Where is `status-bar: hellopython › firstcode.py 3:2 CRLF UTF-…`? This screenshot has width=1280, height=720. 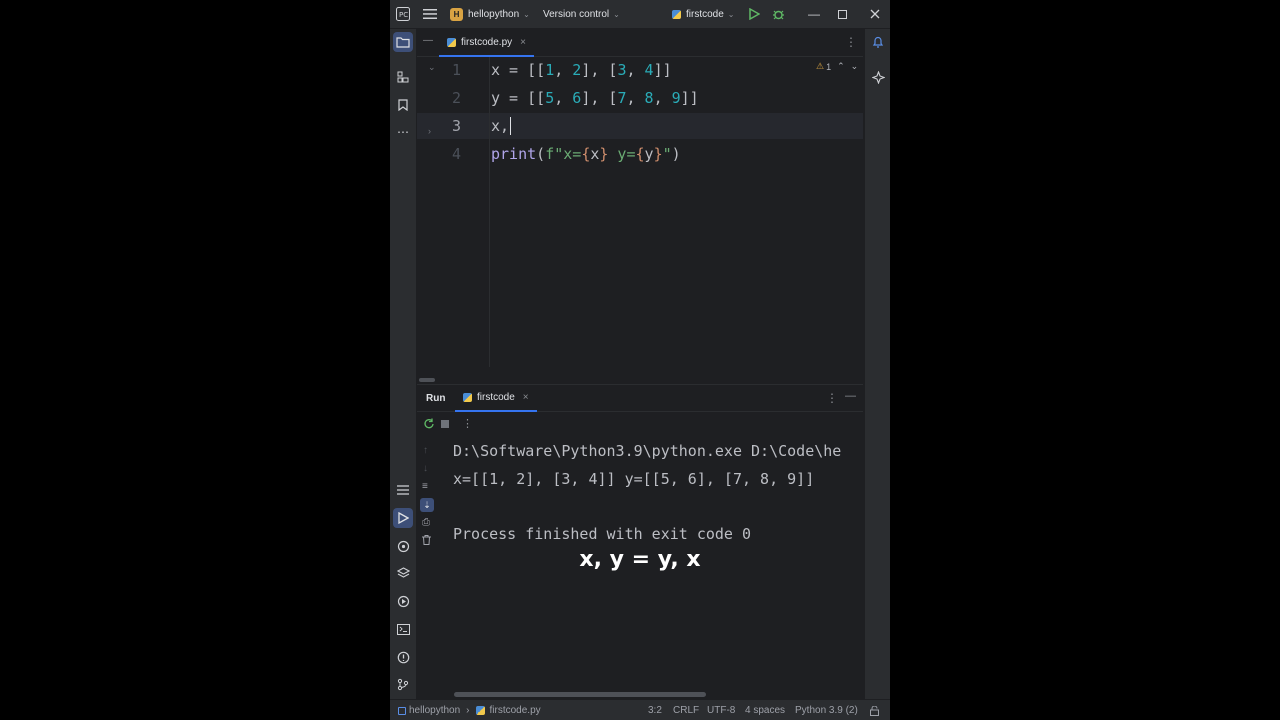
status-bar: hellopython › firstcode.py 3:2 CRLF UTF-… is located at coordinates (640, 709).